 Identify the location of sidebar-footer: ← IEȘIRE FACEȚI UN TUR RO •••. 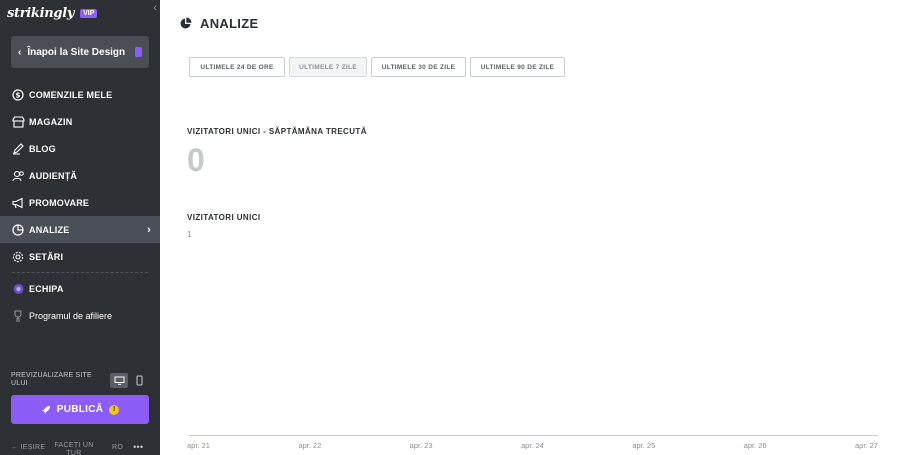
(81, 445).